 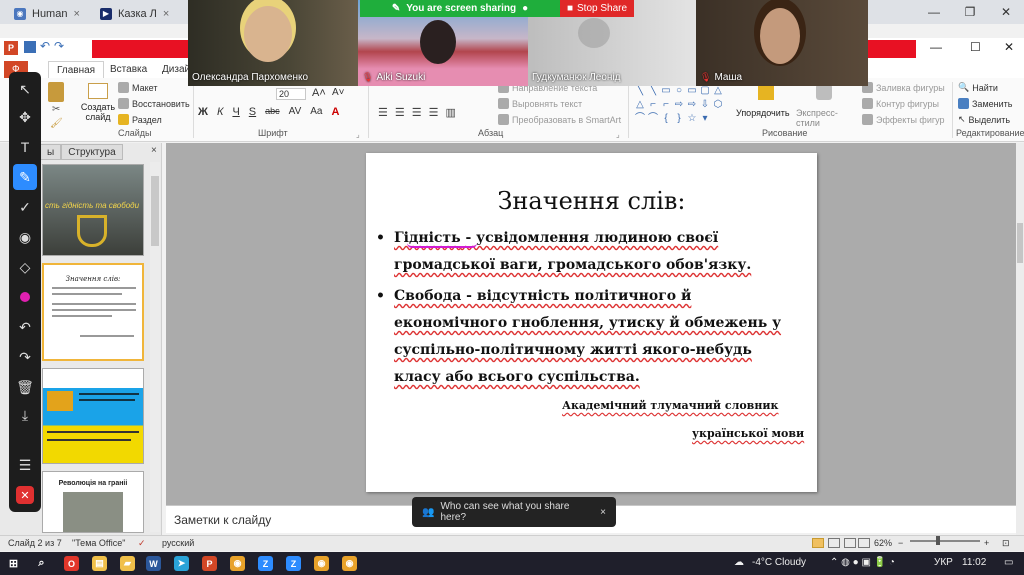 I want to click on spotlight-icon: ◉, so click(x=25, y=237).